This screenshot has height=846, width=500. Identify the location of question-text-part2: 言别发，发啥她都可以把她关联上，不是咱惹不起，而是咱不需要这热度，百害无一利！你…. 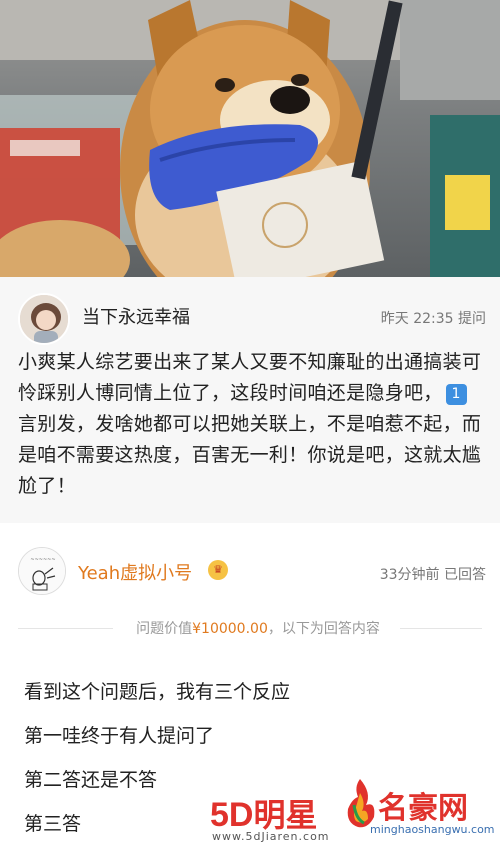
(250, 455).